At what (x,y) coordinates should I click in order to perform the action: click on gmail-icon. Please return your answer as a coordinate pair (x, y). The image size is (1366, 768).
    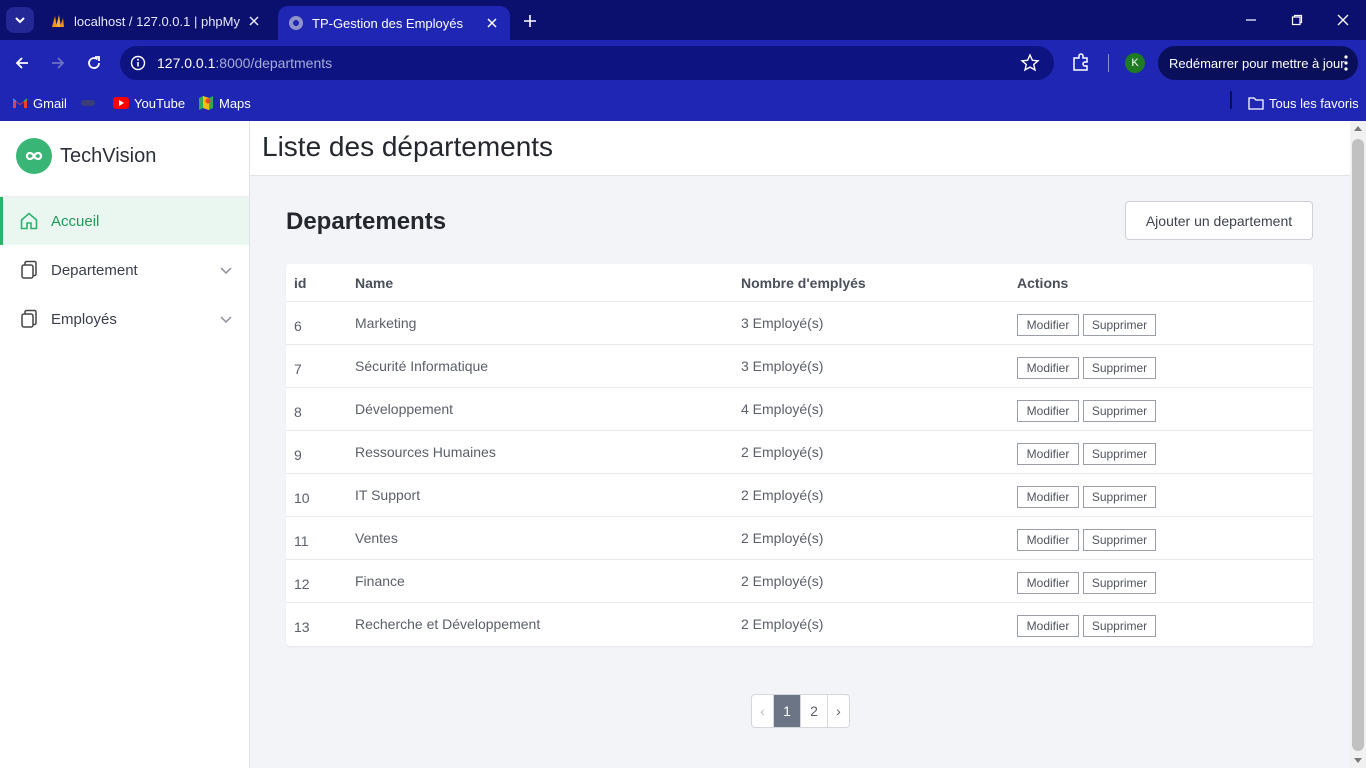
    Looking at the image, I should click on (20, 103).